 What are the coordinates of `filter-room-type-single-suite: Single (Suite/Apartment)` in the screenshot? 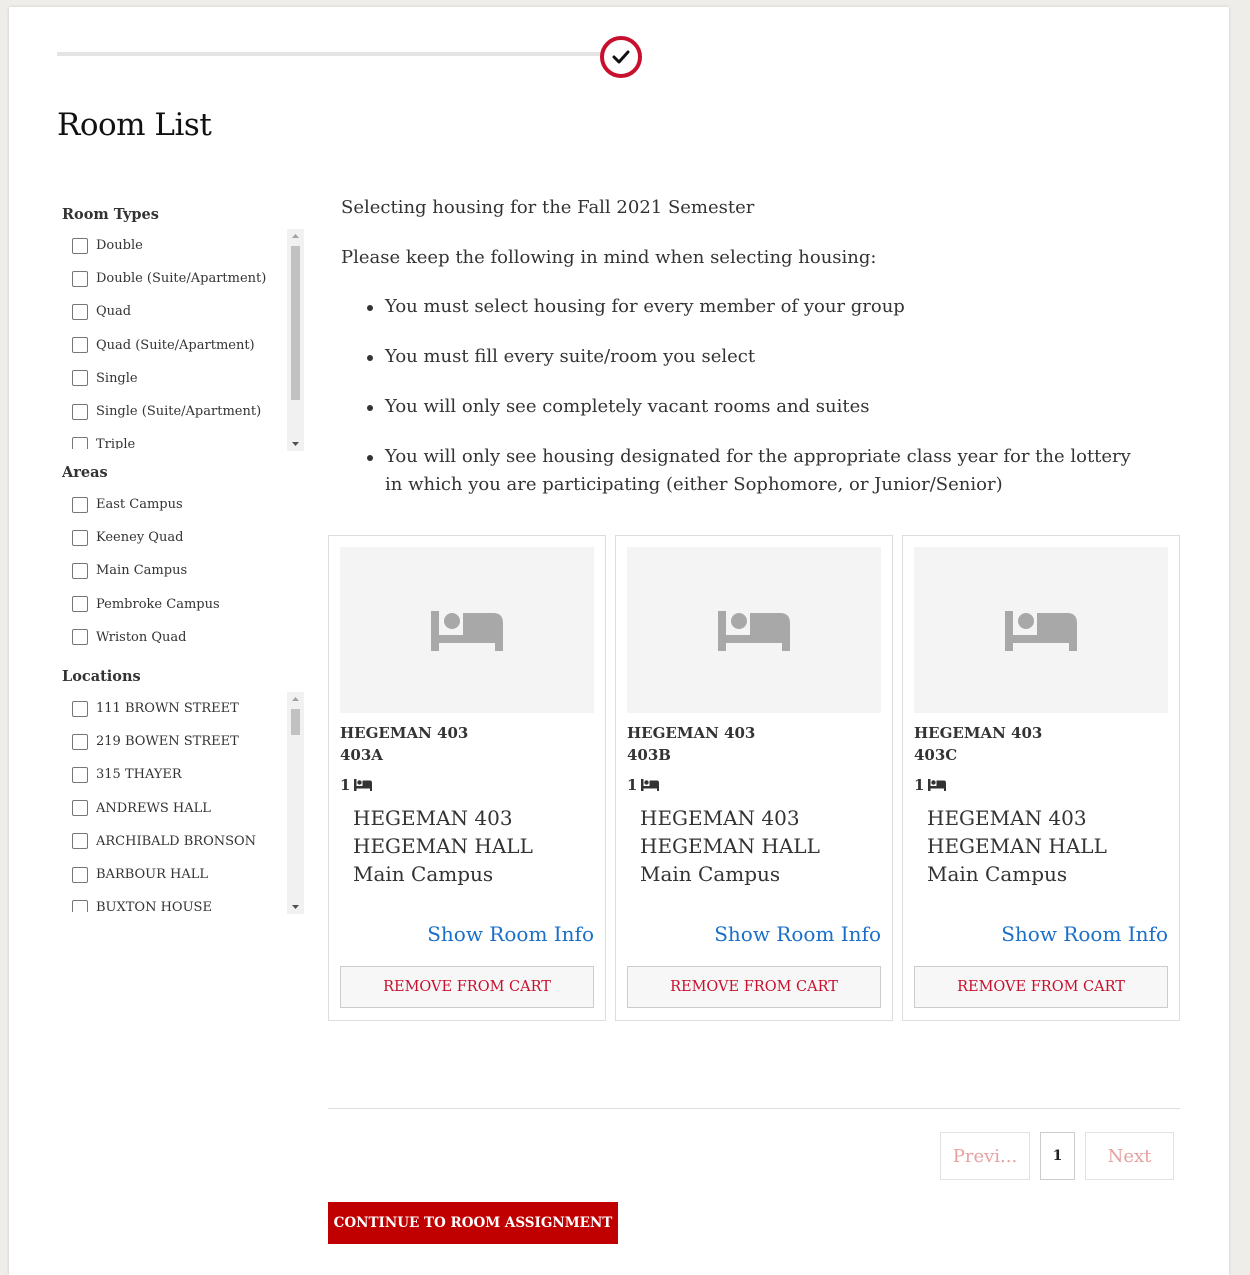 It's located at (183, 411).